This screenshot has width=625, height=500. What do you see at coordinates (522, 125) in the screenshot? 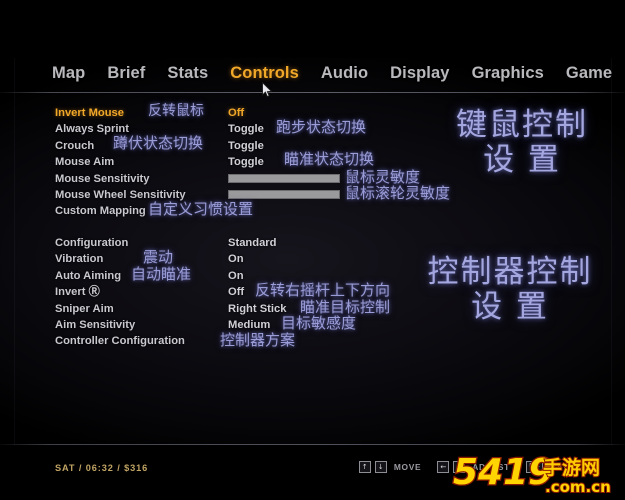
I see `annotation-line-1: 键鼠控制` at bounding box center [522, 125].